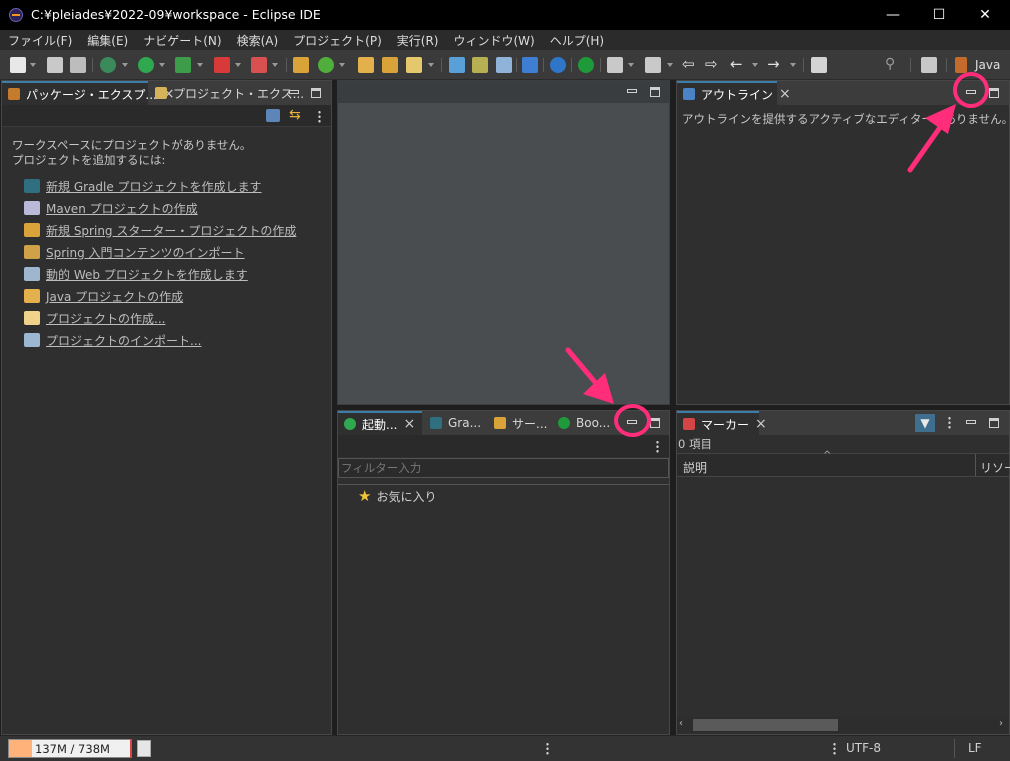  Describe the element at coordinates (301, 65) in the screenshot. I see `new-package-icon` at that location.